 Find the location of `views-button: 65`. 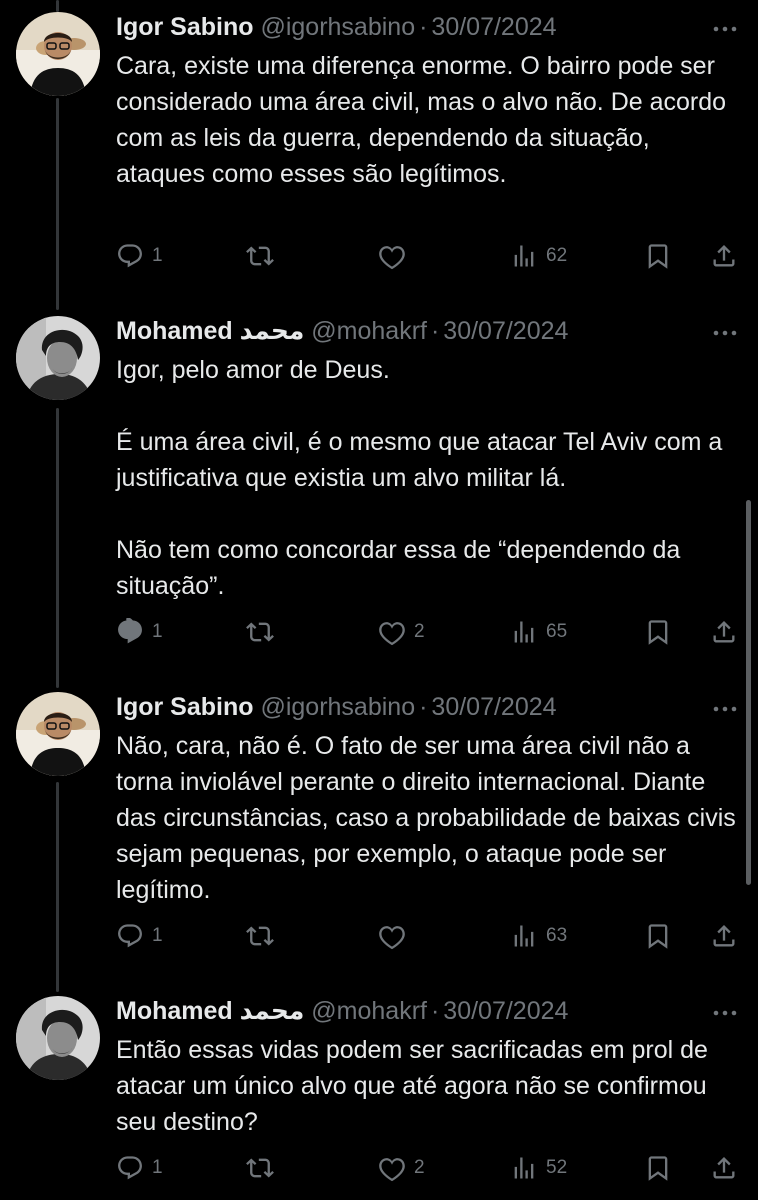

views-button: 65 is located at coordinates (538, 632).